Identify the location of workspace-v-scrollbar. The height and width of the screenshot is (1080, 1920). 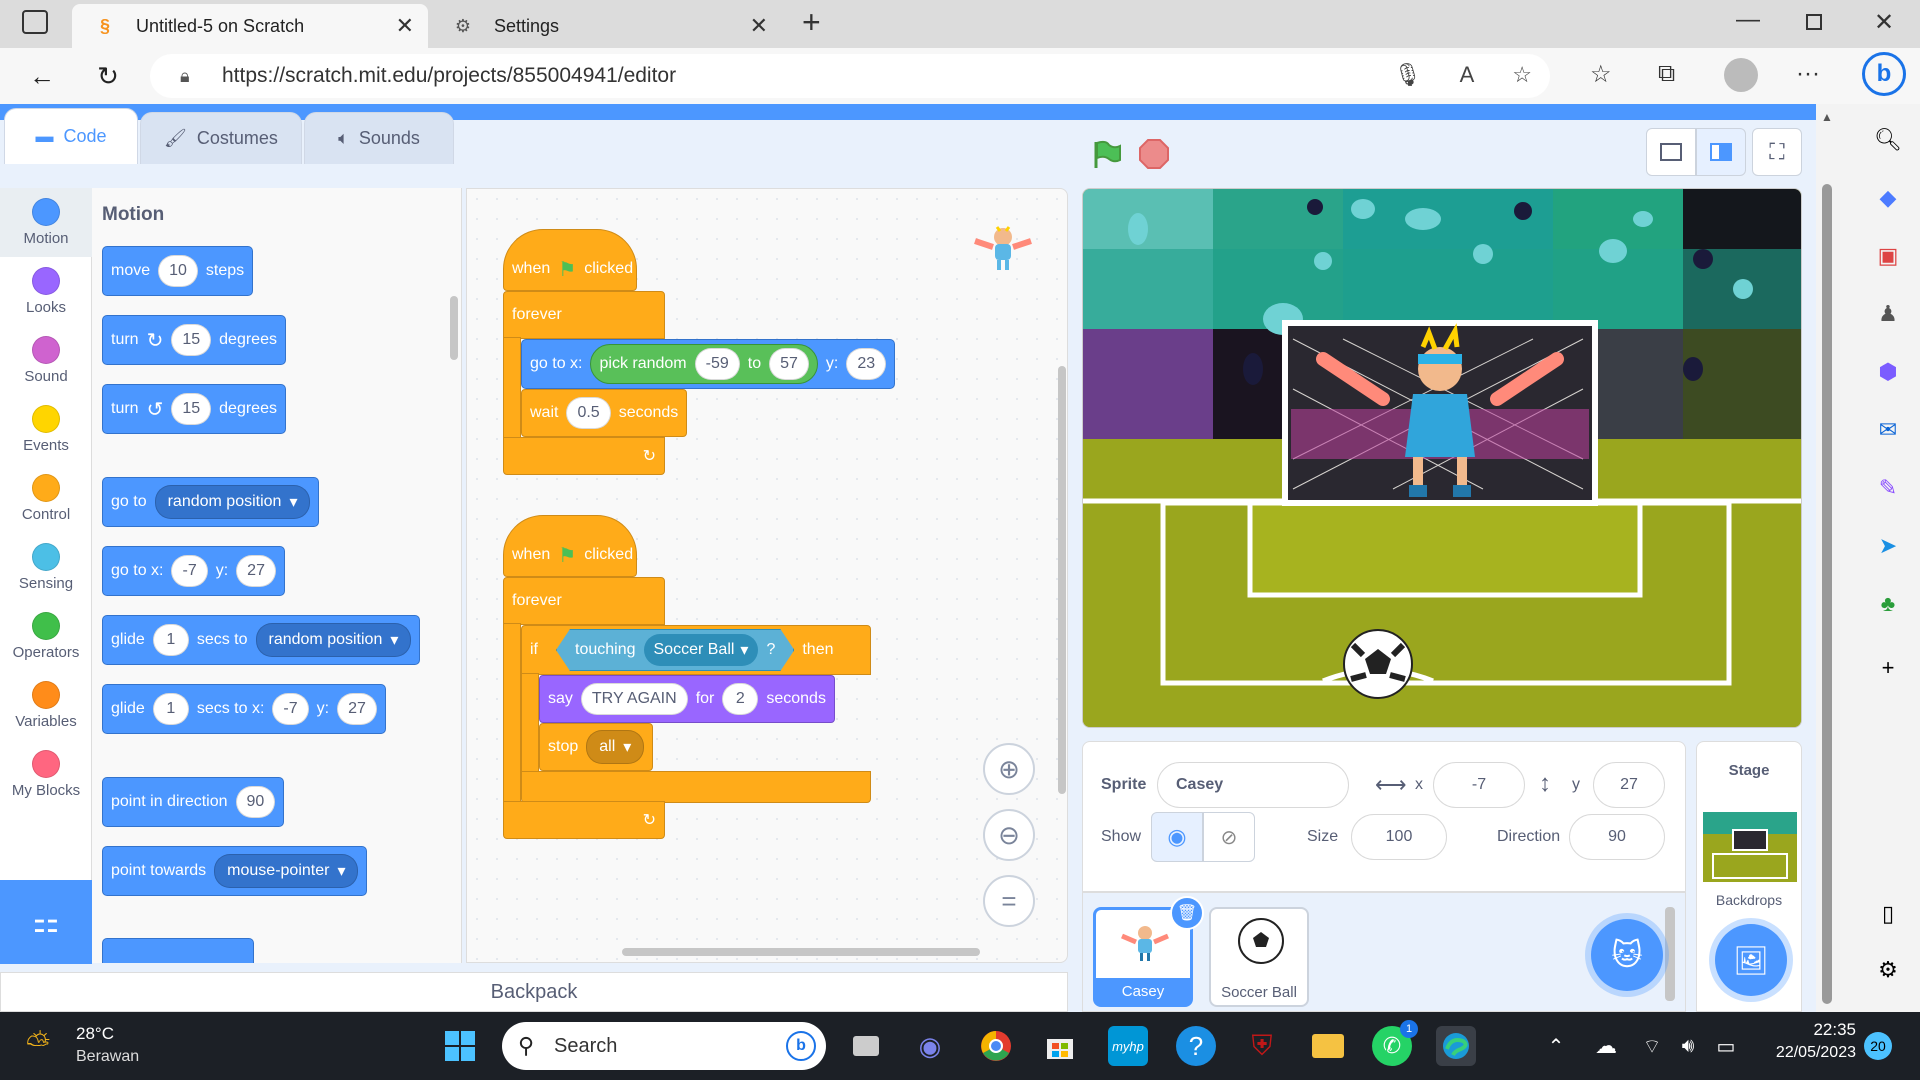
(1062, 580).